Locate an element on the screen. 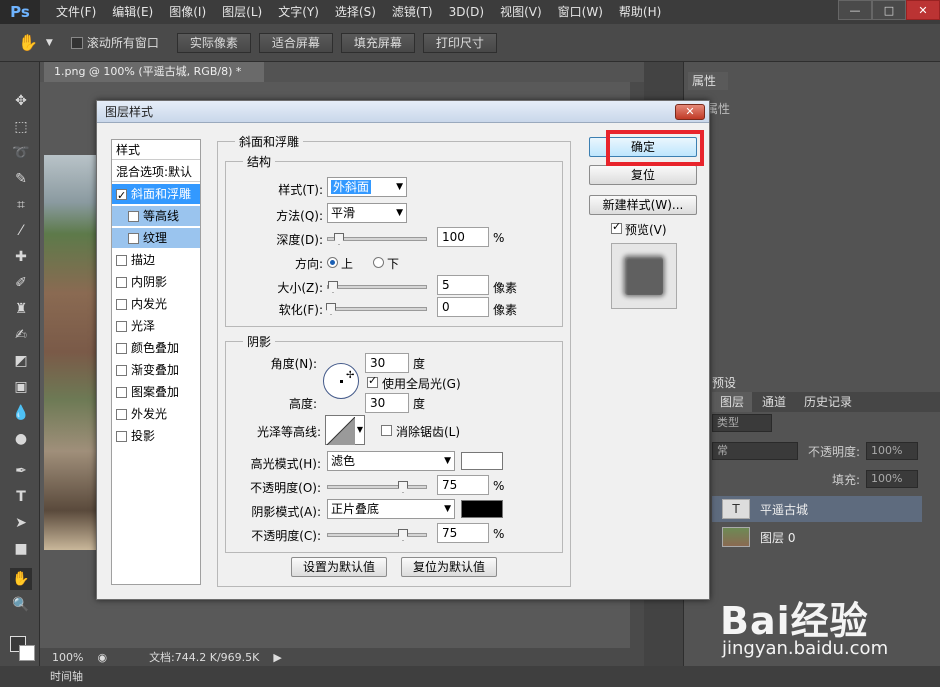 This screenshot has height=687, width=940. type-tool-icon: T is located at coordinates (21, 497).